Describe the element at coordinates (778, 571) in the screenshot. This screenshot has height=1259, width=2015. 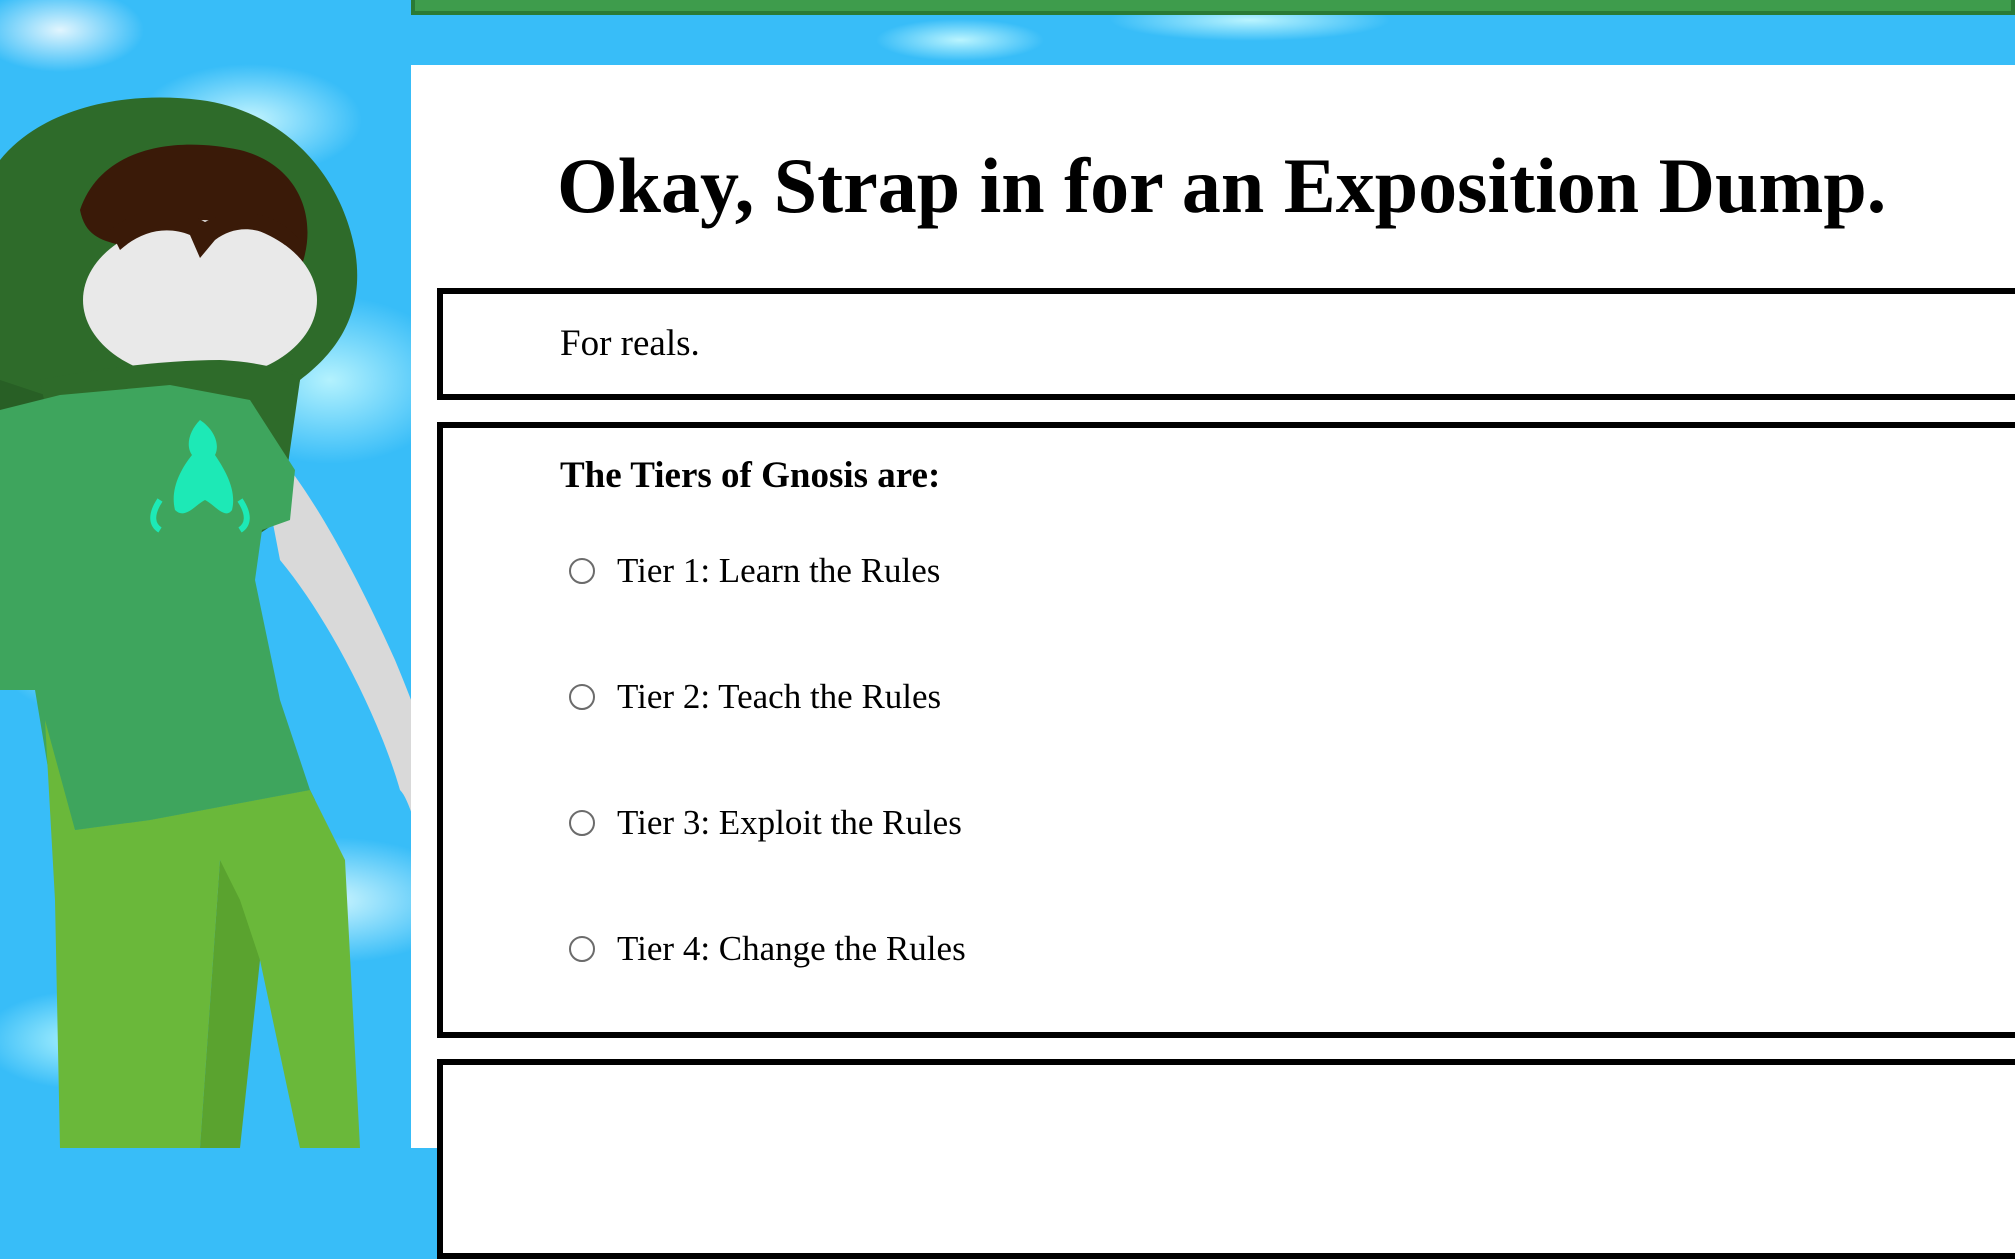
I see `tier-1-label: Tier 1: Learn the Rules` at that location.